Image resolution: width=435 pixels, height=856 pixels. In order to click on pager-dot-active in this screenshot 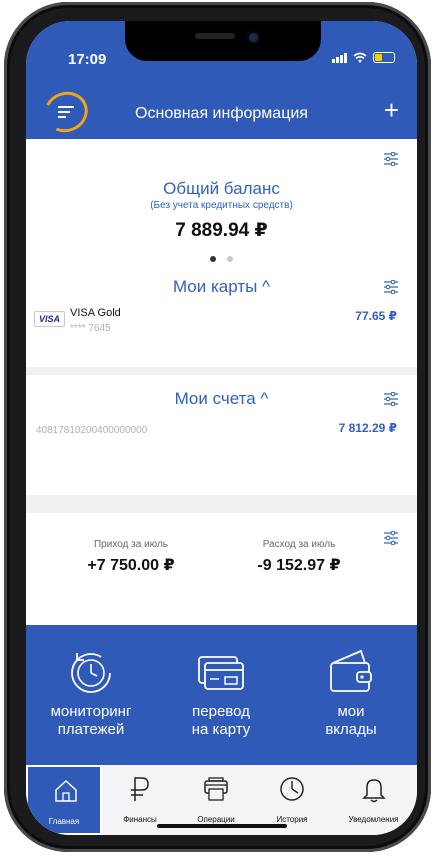, I will do `click(213, 259)`.